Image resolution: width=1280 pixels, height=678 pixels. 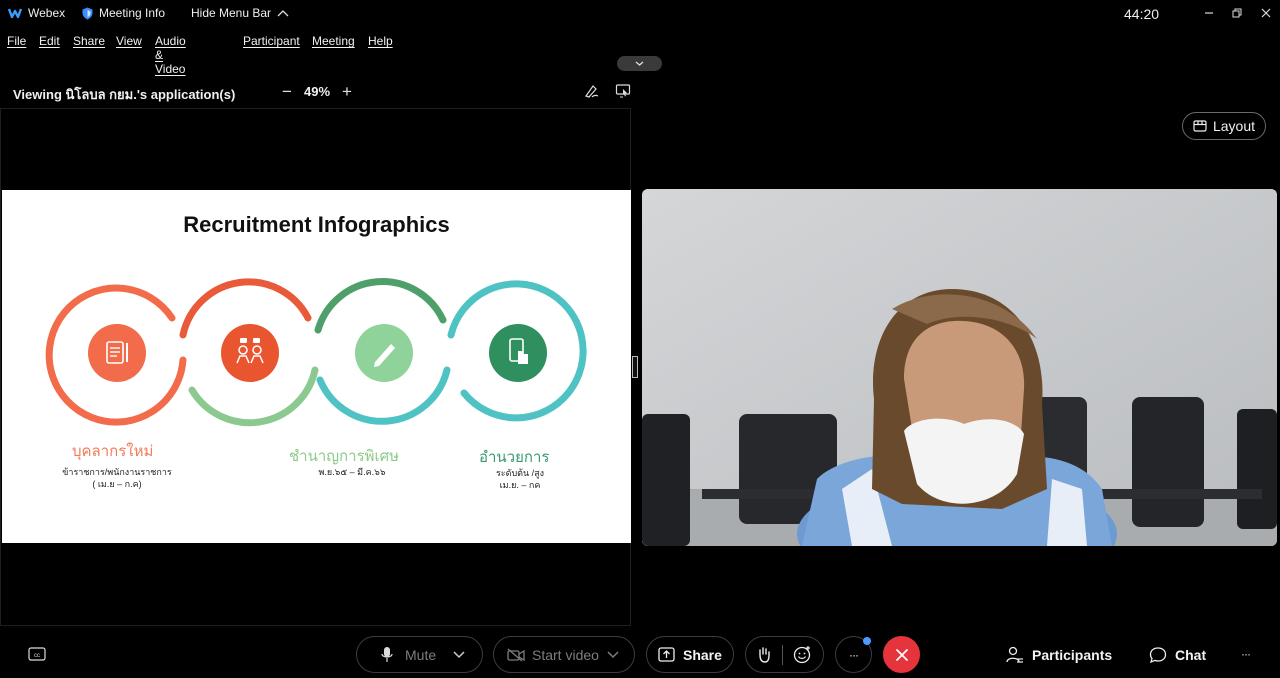 I want to click on menu-view: View, so click(x=129, y=41).